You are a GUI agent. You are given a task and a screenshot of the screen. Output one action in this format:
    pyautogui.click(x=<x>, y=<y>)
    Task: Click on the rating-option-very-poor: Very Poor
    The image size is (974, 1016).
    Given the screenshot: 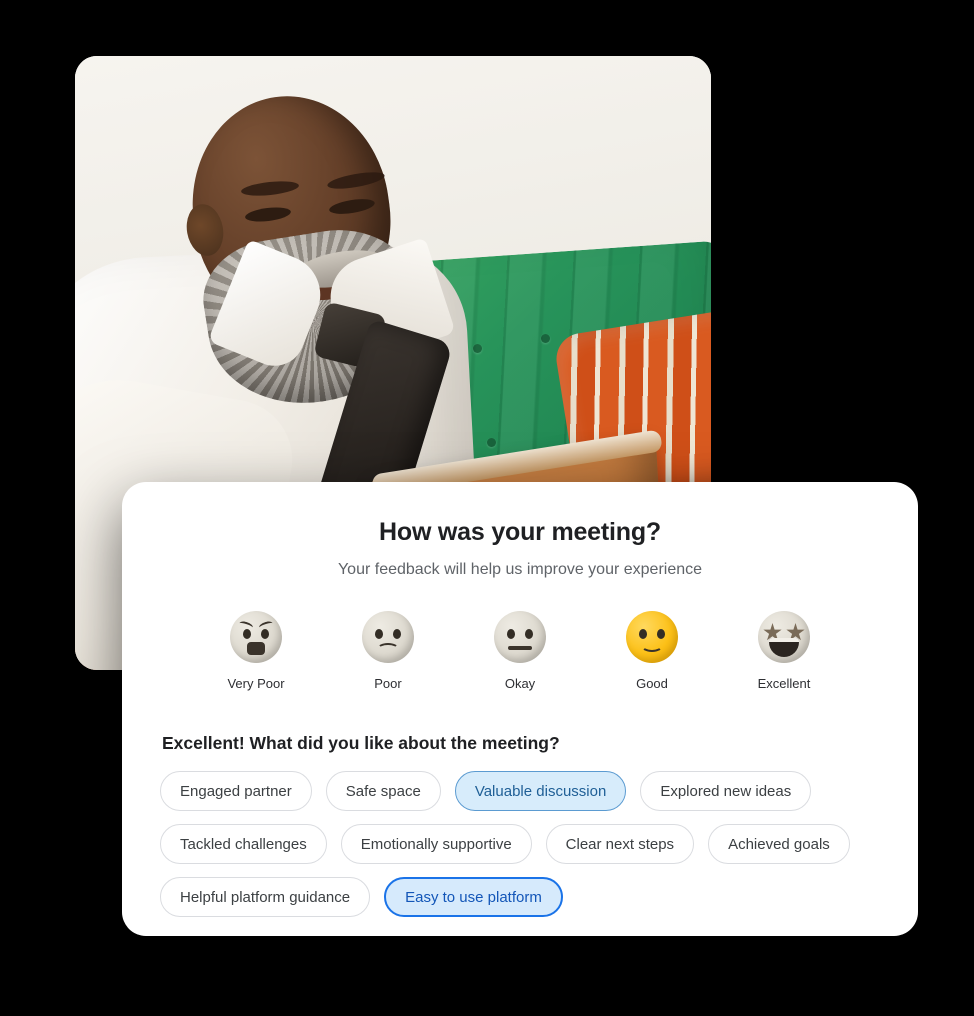 What is the action you would take?
    pyautogui.click(x=256, y=651)
    